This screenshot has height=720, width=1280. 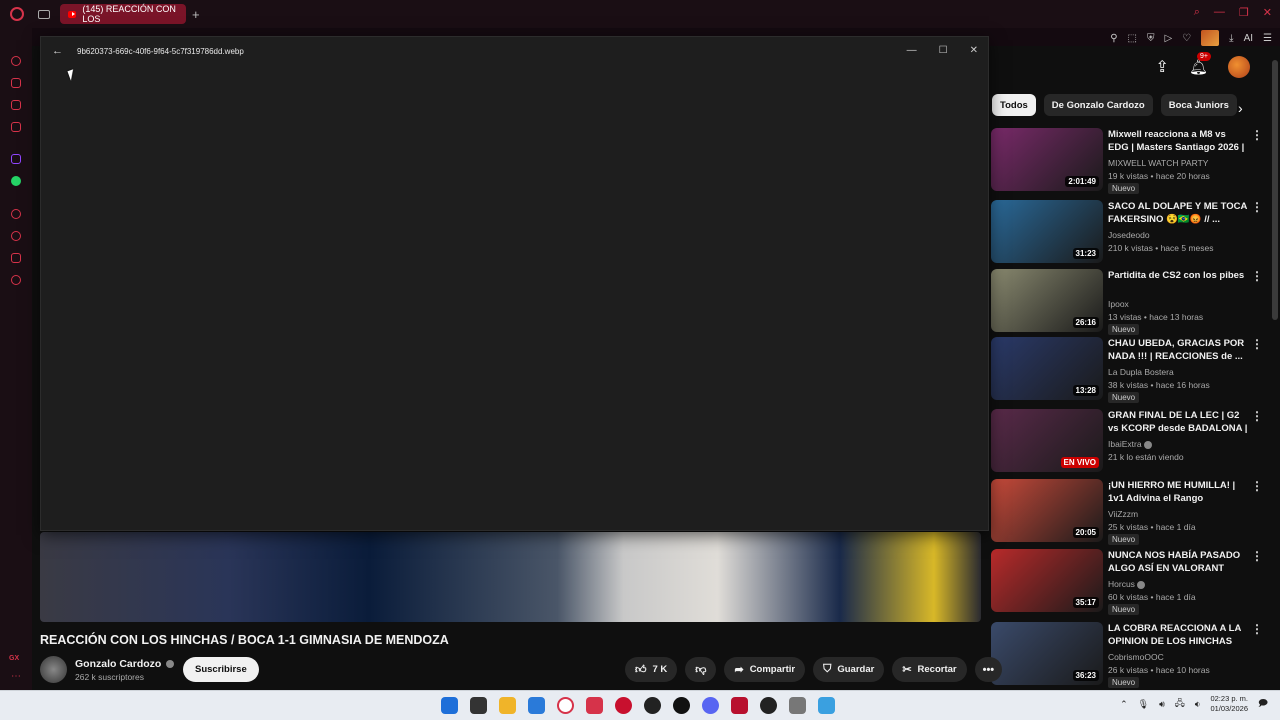 What do you see at coordinates (1198, 704) in the screenshot?
I see `speaker-icon: 🔉︎` at bounding box center [1198, 704].